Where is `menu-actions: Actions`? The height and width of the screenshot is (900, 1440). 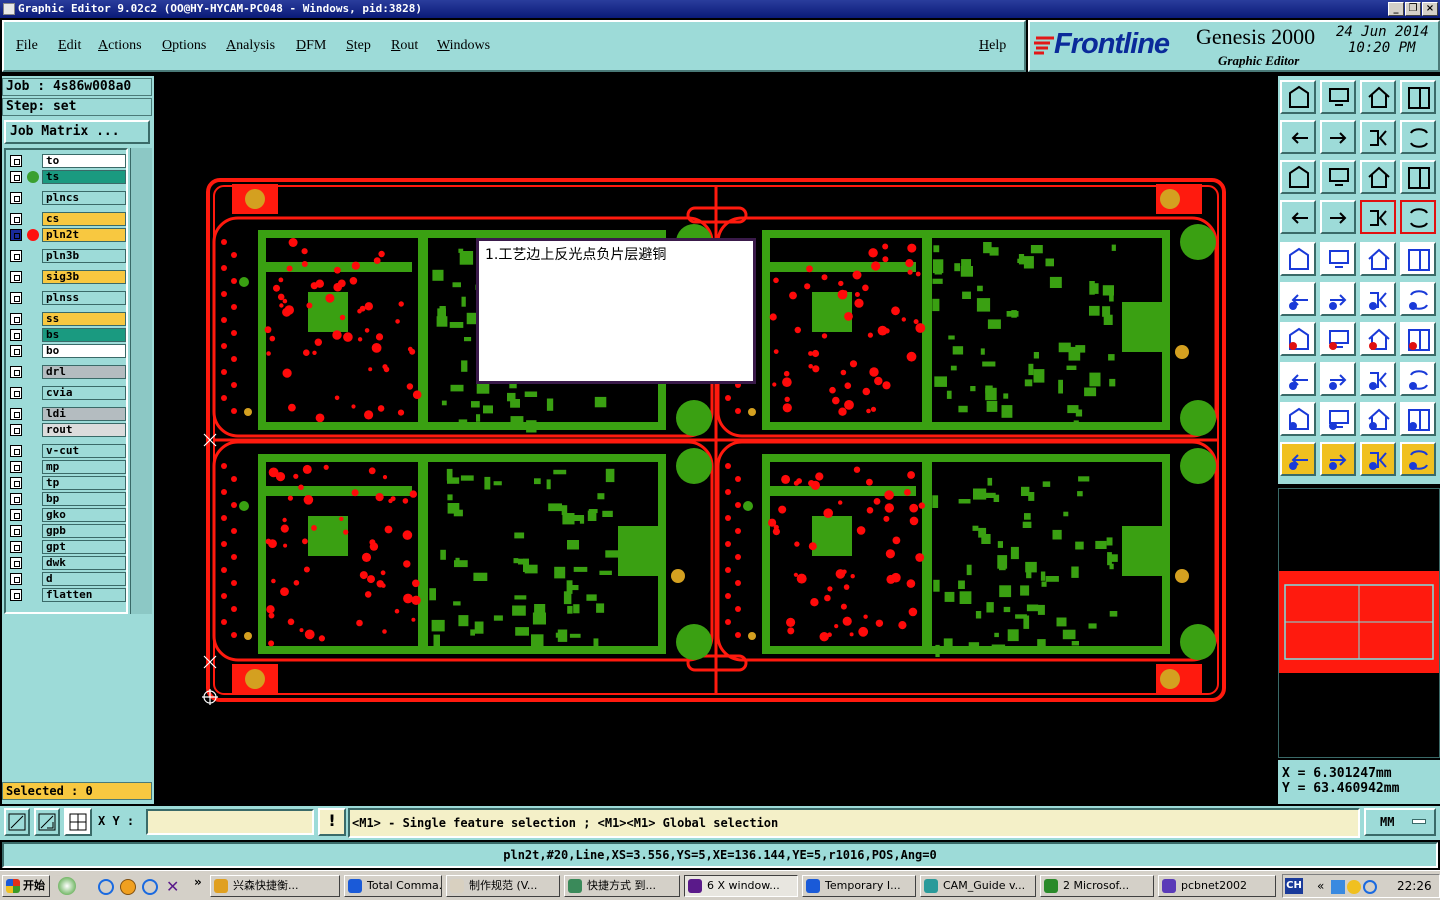 menu-actions: Actions is located at coordinates (120, 46).